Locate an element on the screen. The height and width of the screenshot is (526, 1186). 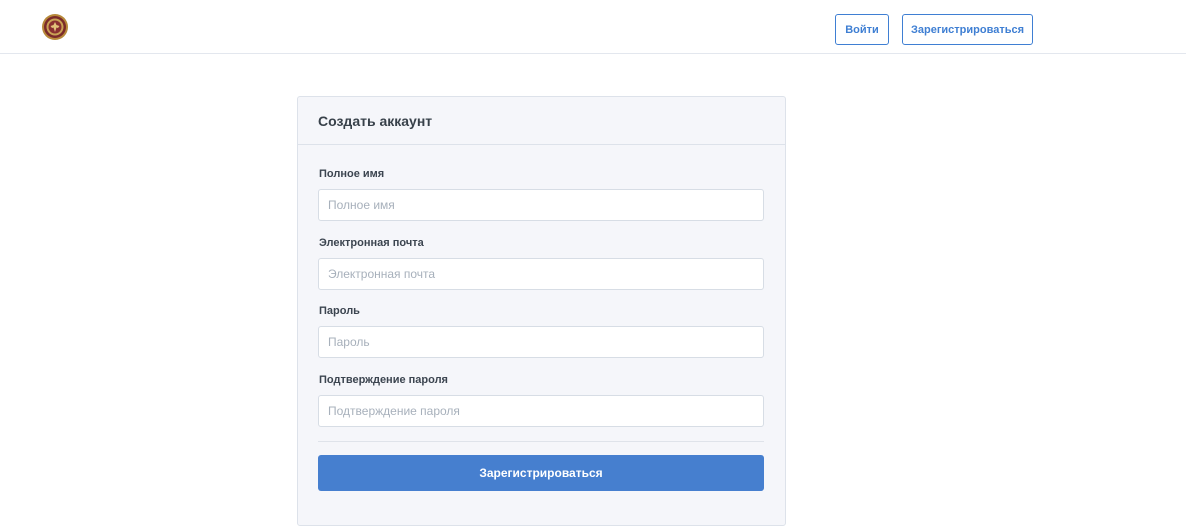
password-input is located at coordinates (541, 342).